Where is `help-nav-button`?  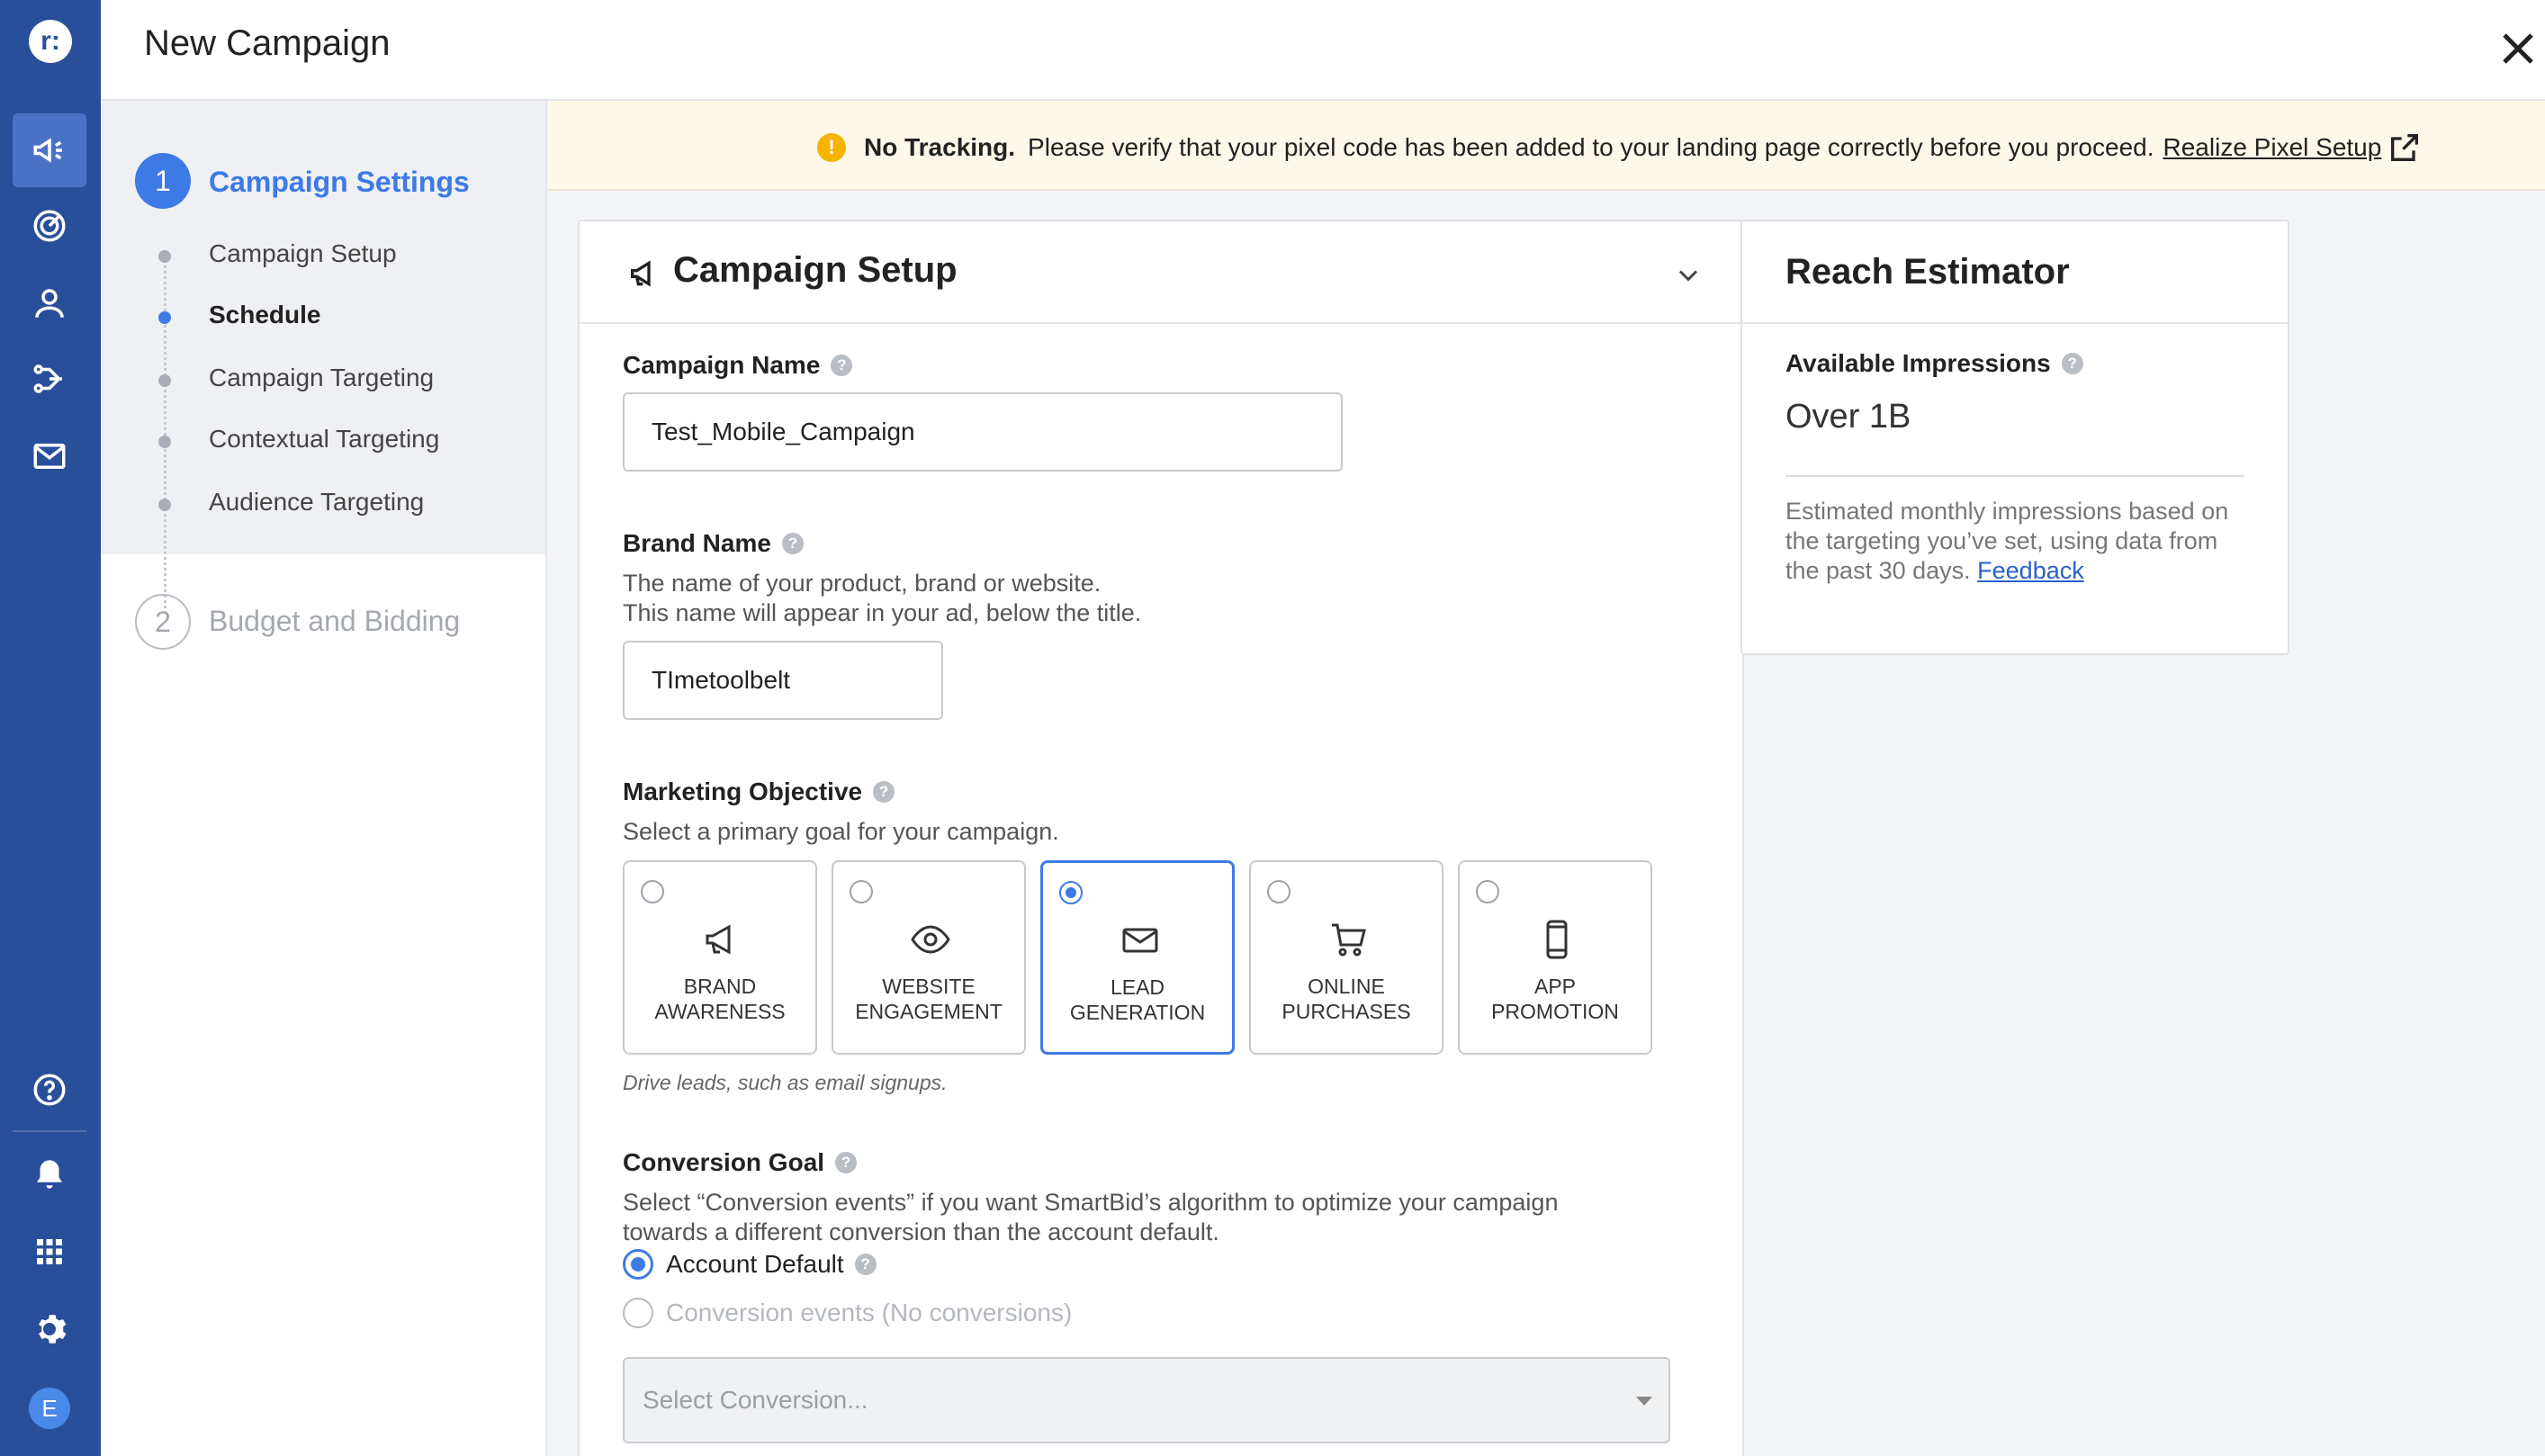
help-nav-button is located at coordinates (50, 1090).